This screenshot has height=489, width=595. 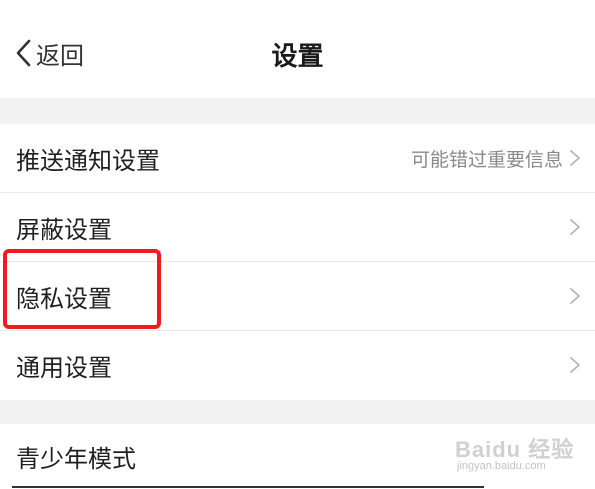 What do you see at coordinates (297, 57) in the screenshot?
I see `page-title: 设置` at bounding box center [297, 57].